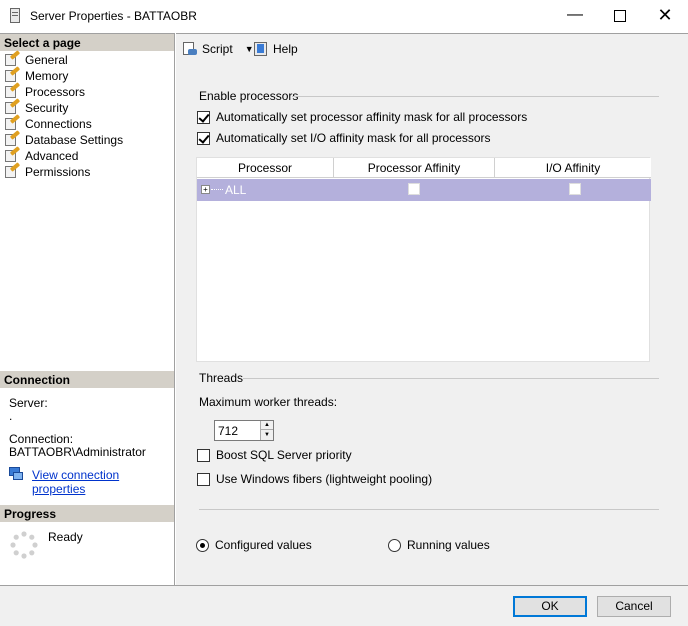  I want to click on radio-selected, so click(202, 545).